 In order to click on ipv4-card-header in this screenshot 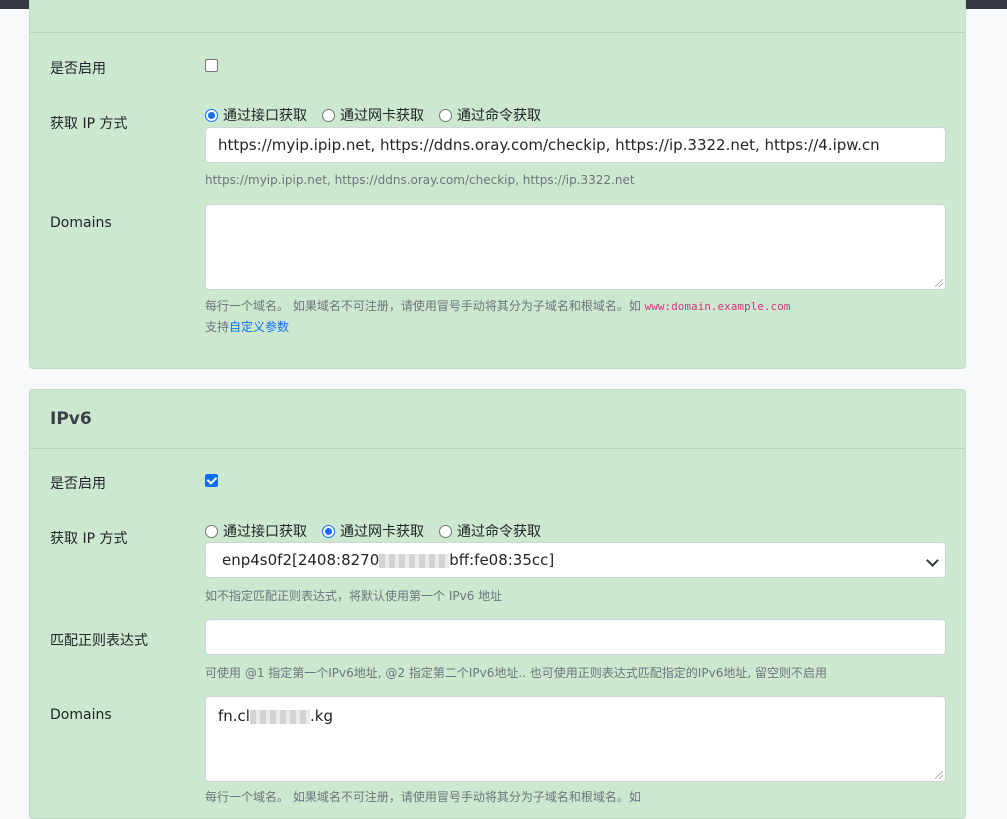, I will do `click(497, 16)`.